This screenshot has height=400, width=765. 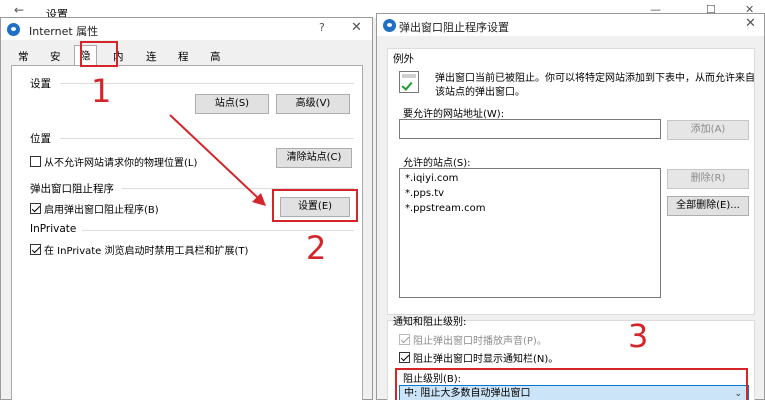 What do you see at coordinates (316, 248) in the screenshot?
I see `annotation-number-2: 2` at bounding box center [316, 248].